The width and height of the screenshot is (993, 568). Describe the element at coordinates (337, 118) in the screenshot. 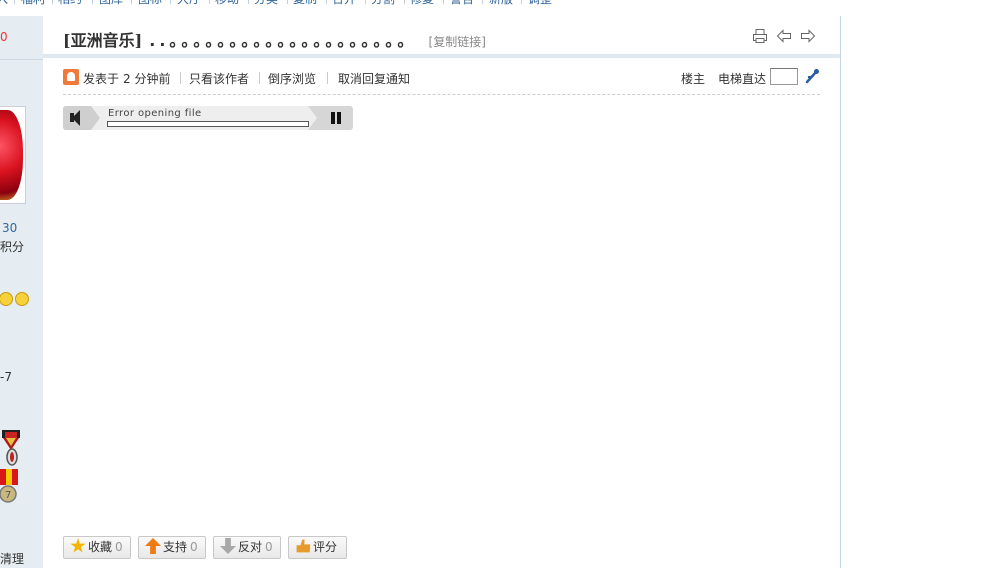

I see `pause-icon` at that location.